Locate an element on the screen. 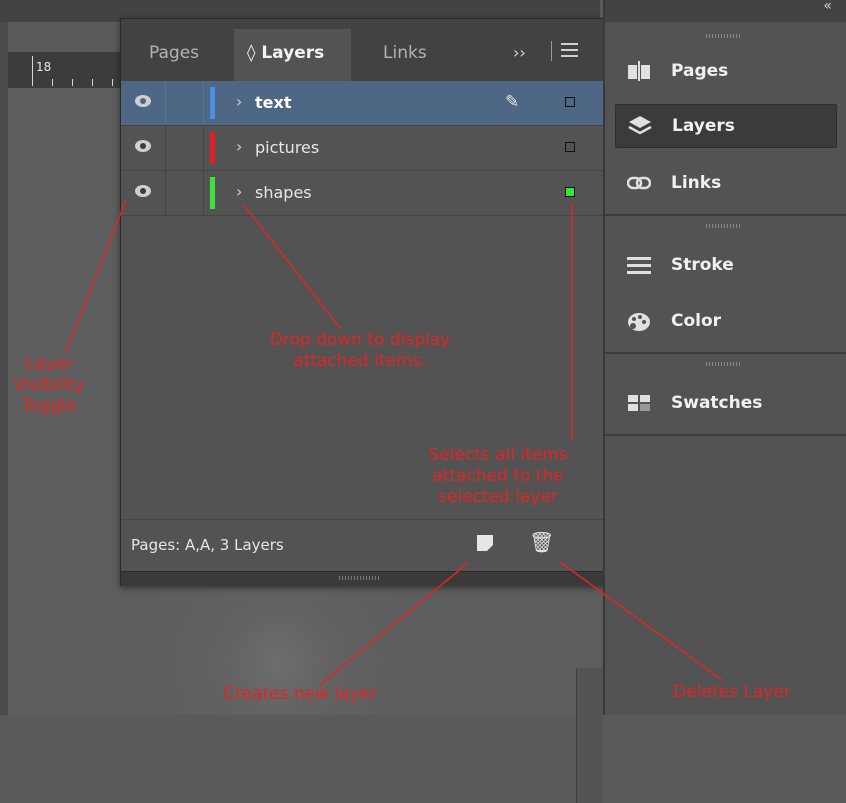  annotation-new-layer: Creates new layer is located at coordinates (300, 694).